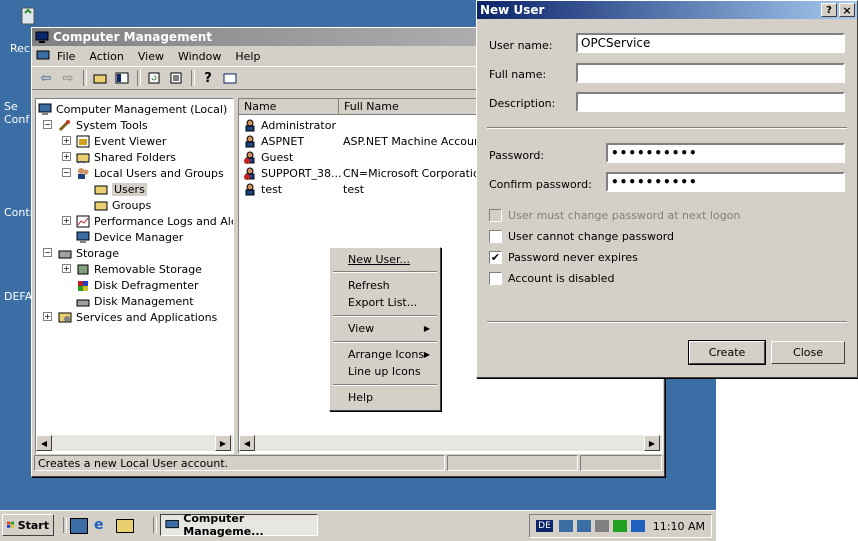 The height and width of the screenshot is (541, 858). Describe the element at coordinates (18, 296) in the screenshot. I see `desktop-icon-default: DEFA` at that location.